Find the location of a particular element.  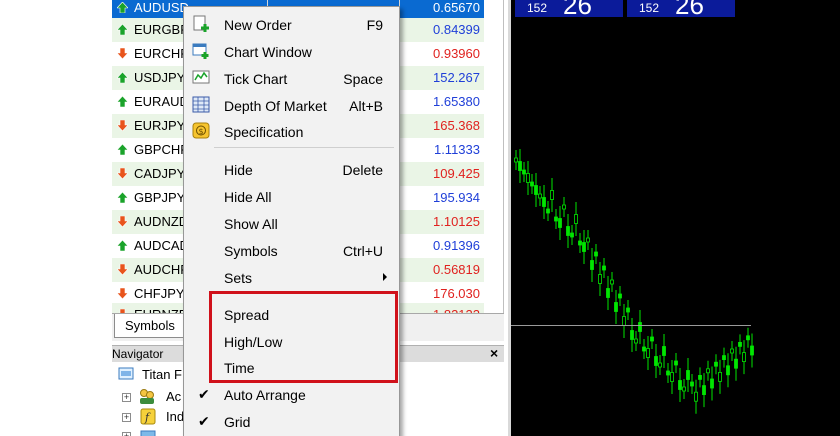

symbol-name: AUDUSD is located at coordinates (161, 7).